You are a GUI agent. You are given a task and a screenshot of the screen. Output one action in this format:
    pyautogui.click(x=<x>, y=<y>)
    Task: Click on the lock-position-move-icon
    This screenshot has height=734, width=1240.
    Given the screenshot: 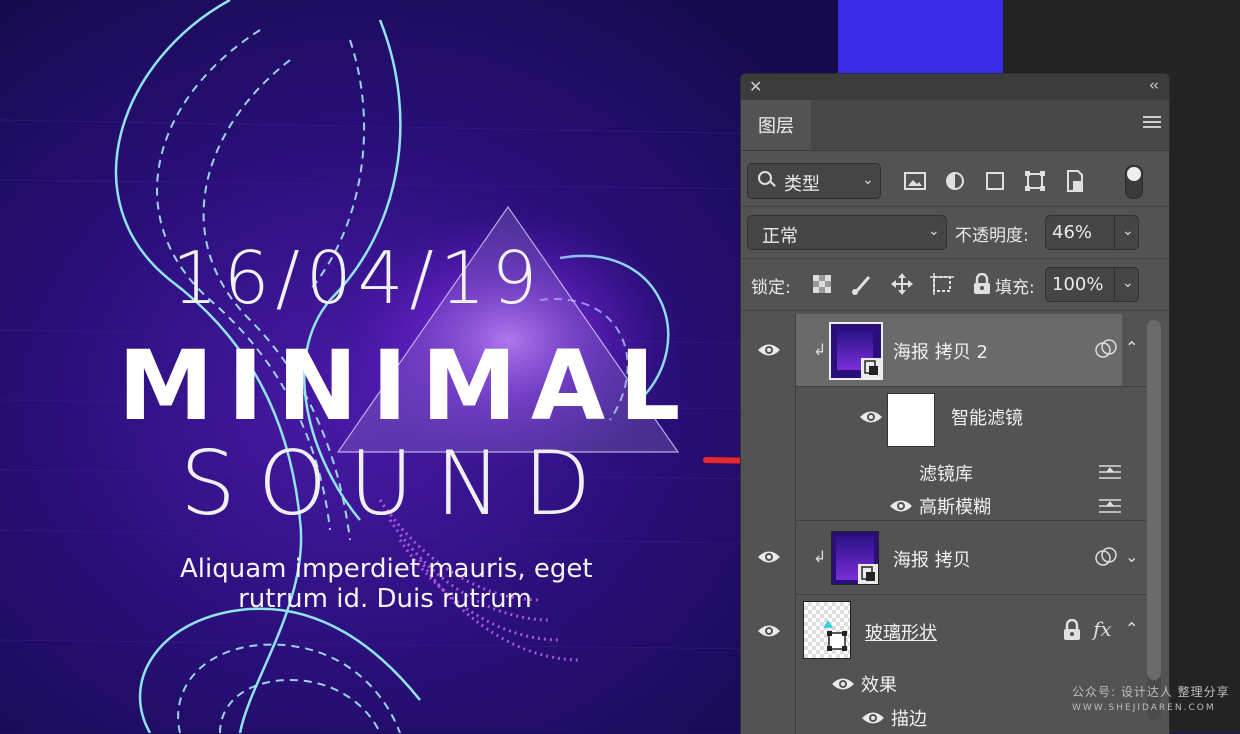 What is the action you would take?
    pyautogui.click(x=902, y=284)
    